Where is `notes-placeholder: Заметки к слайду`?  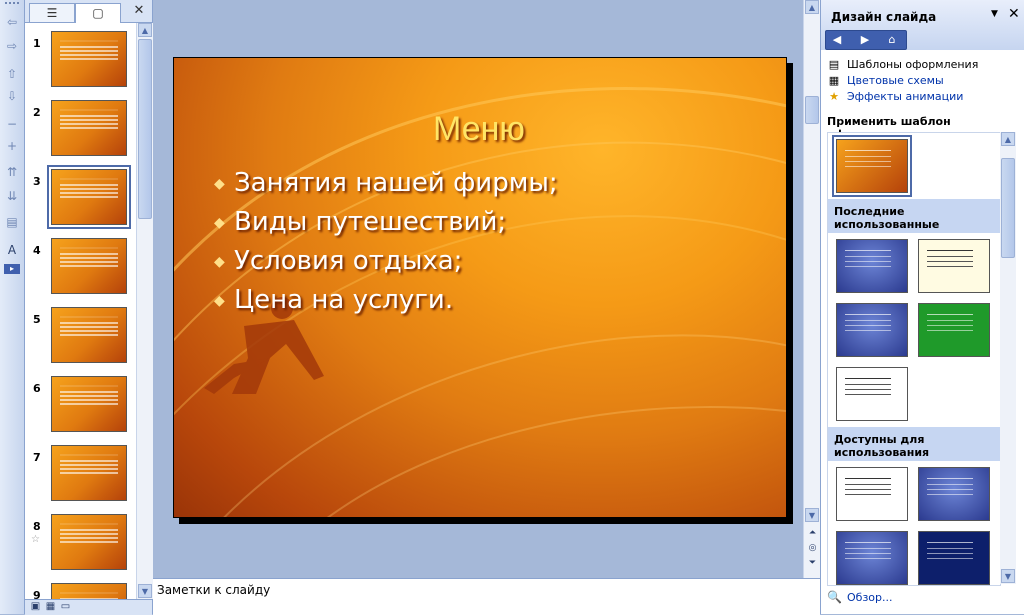 notes-placeholder: Заметки к слайду is located at coordinates (213, 590).